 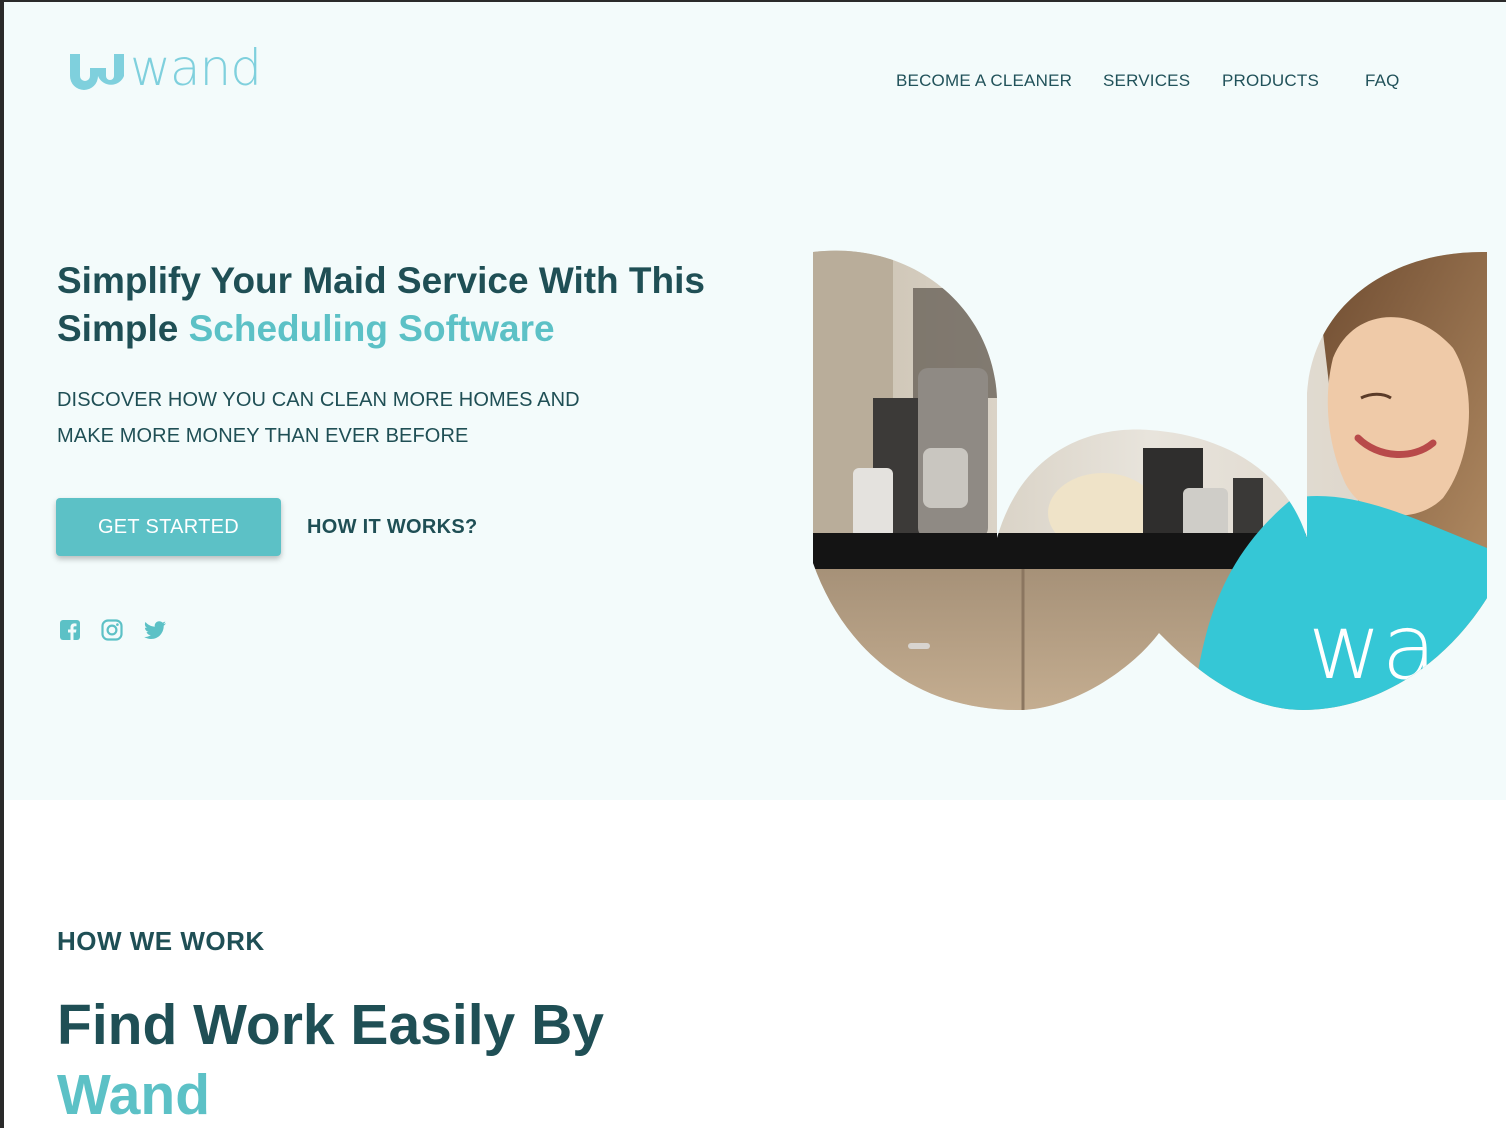 What do you see at coordinates (330, 1025) in the screenshot?
I see `section-title-text: Find Work Easily By` at bounding box center [330, 1025].